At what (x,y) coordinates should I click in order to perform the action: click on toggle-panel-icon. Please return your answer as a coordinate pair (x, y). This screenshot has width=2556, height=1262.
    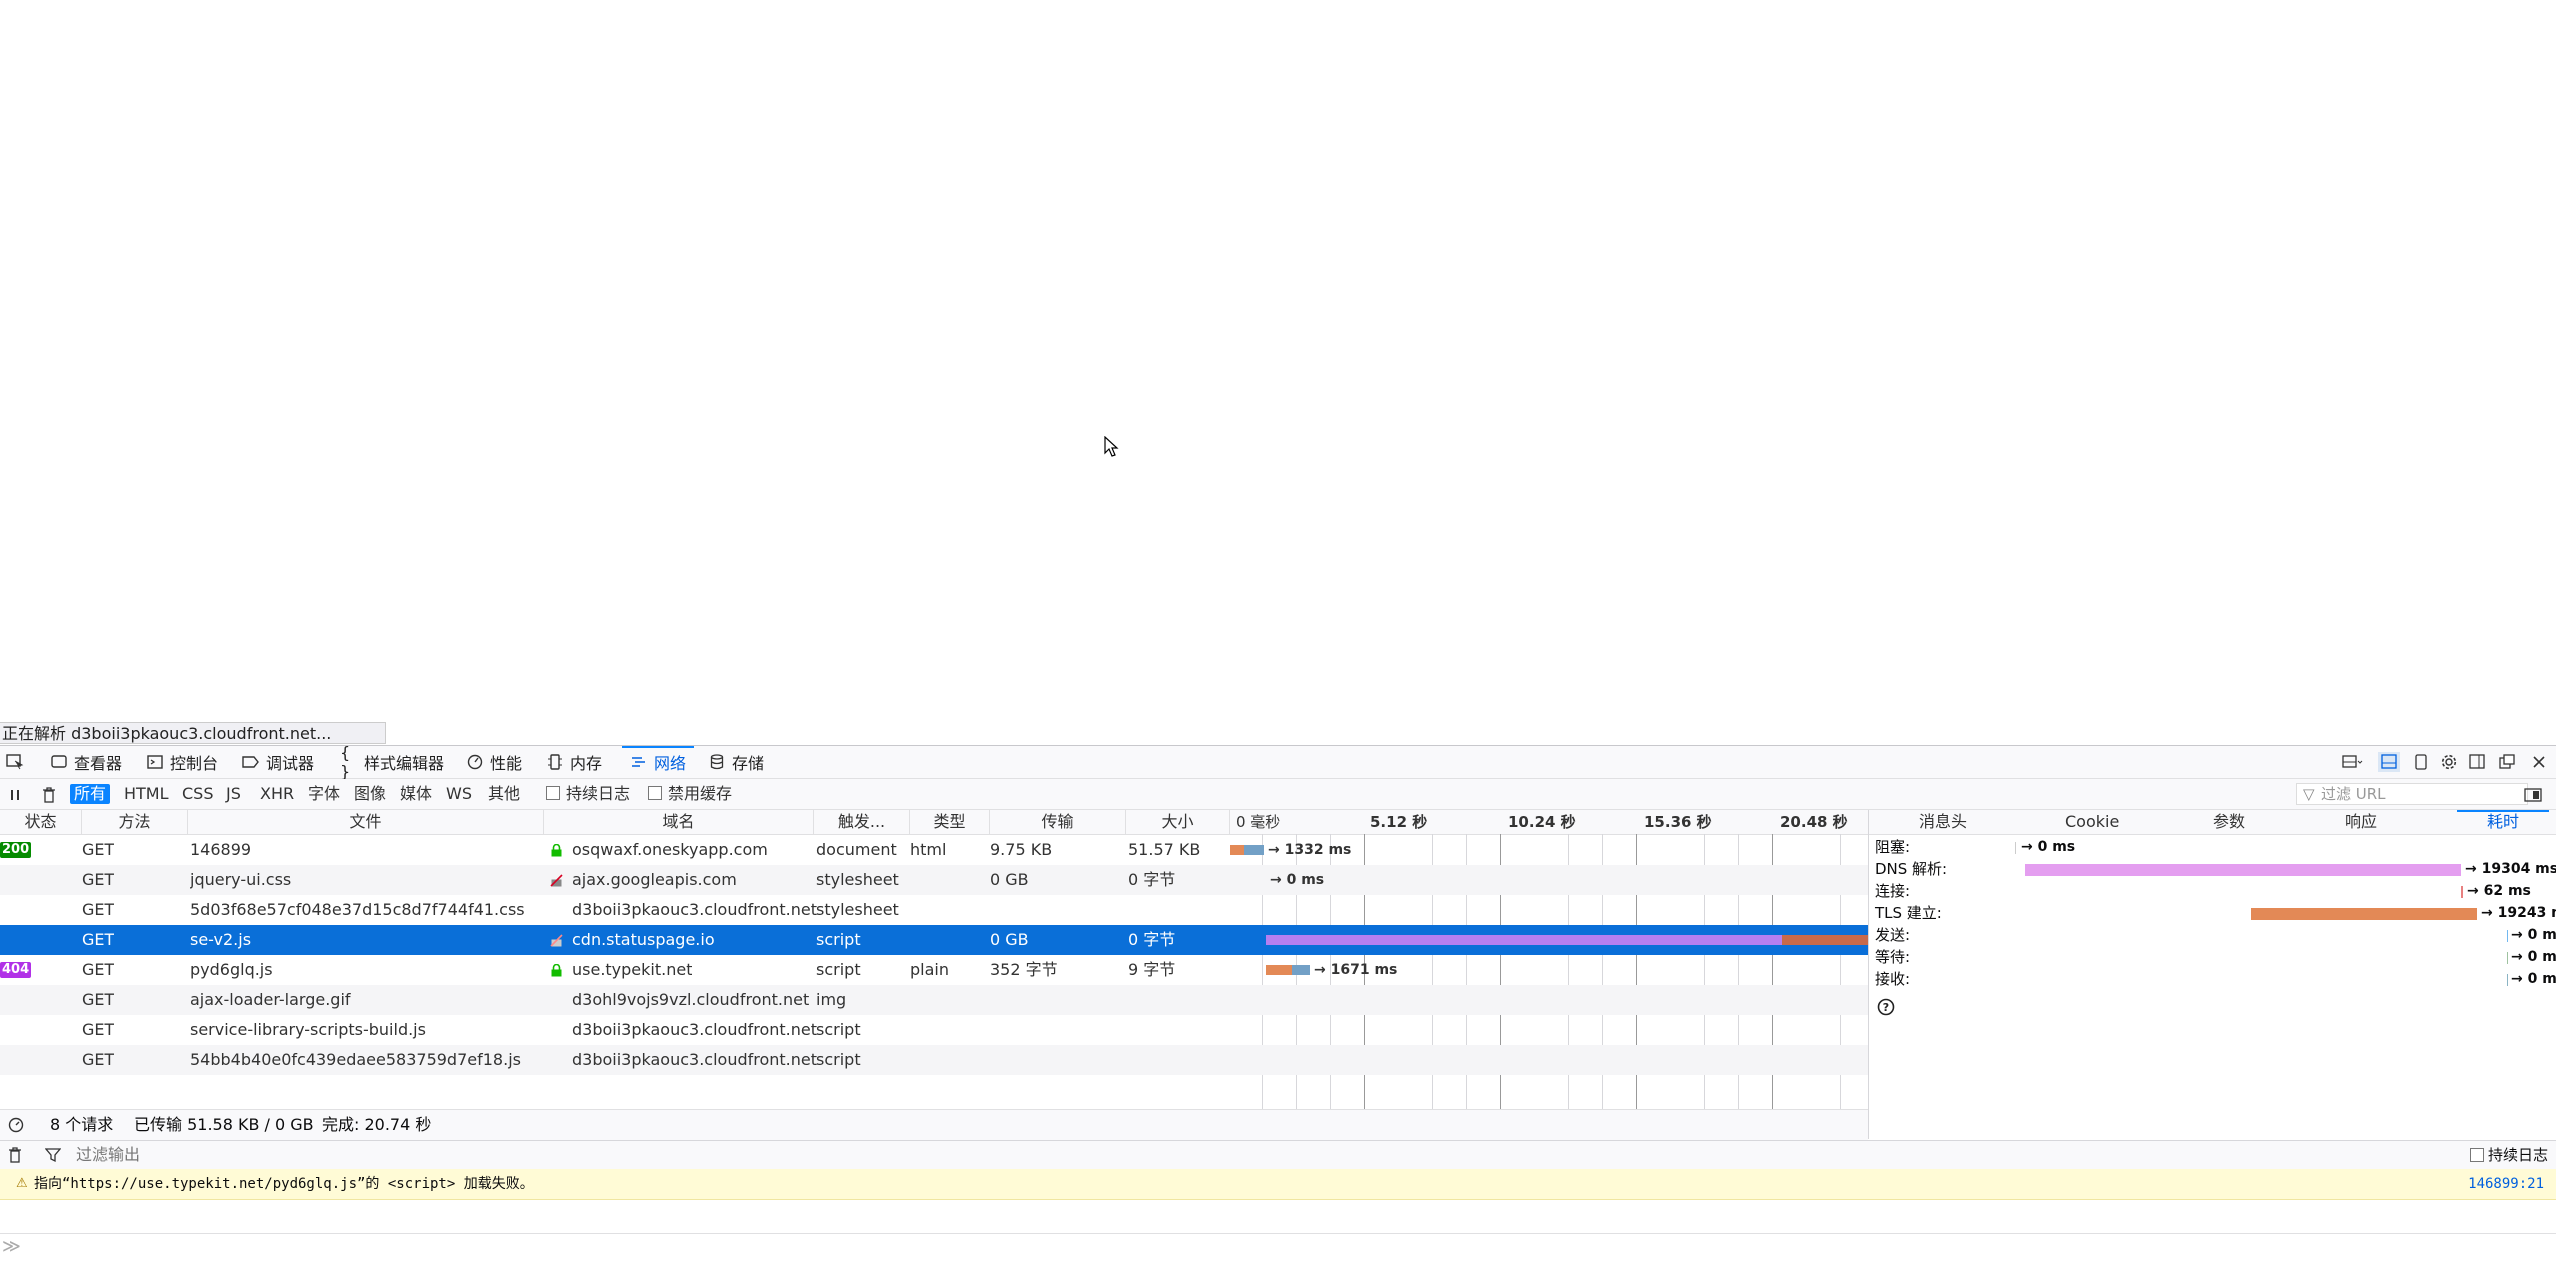
    Looking at the image, I should click on (2533, 795).